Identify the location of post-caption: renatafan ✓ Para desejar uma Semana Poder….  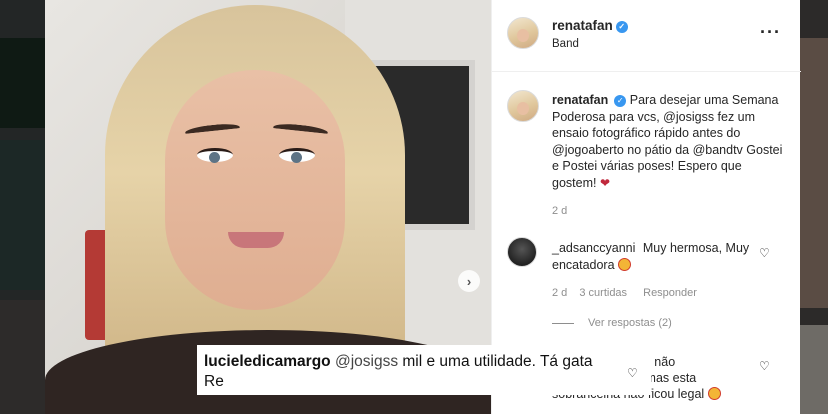
(669, 141).